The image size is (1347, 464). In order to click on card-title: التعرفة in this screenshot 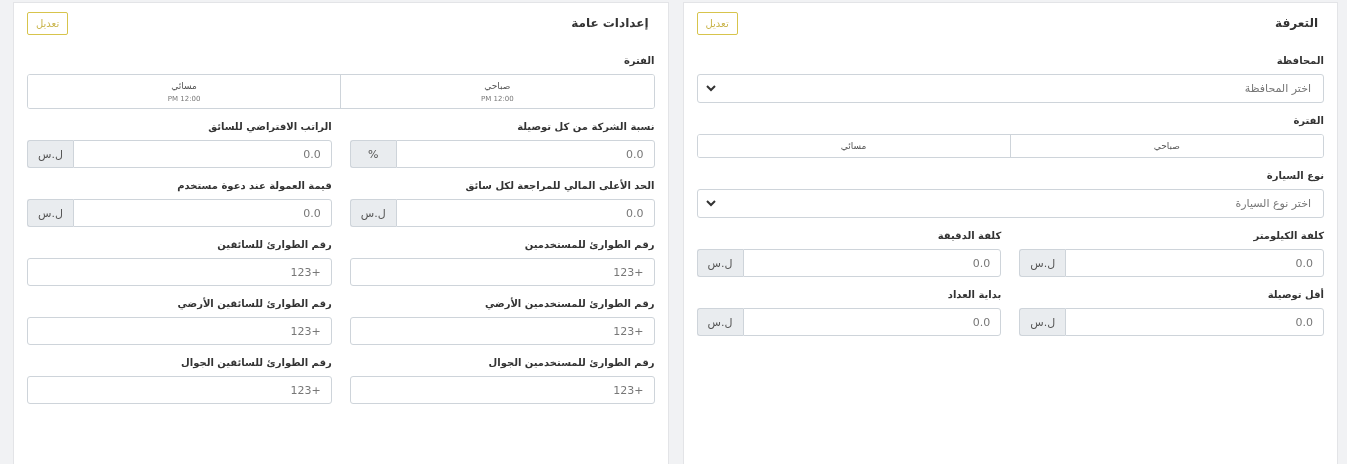, I will do `click(1296, 23)`.